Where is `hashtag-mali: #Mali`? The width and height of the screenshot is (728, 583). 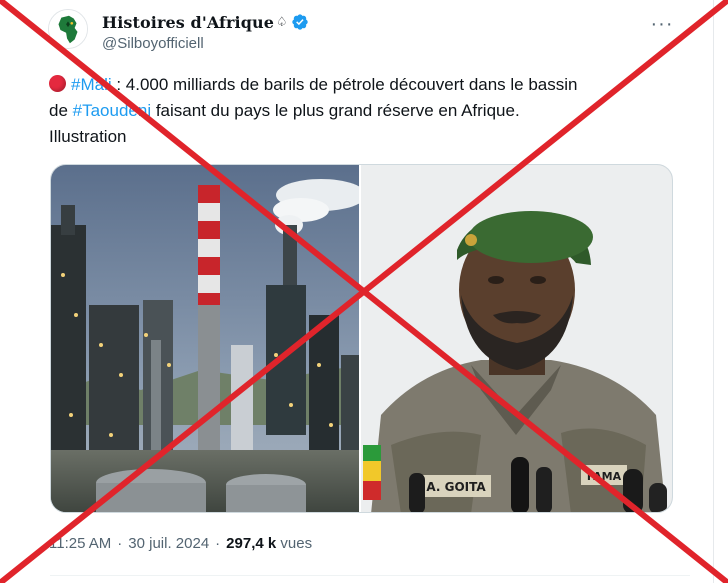
hashtag-mali: #Mali is located at coordinates (91, 84).